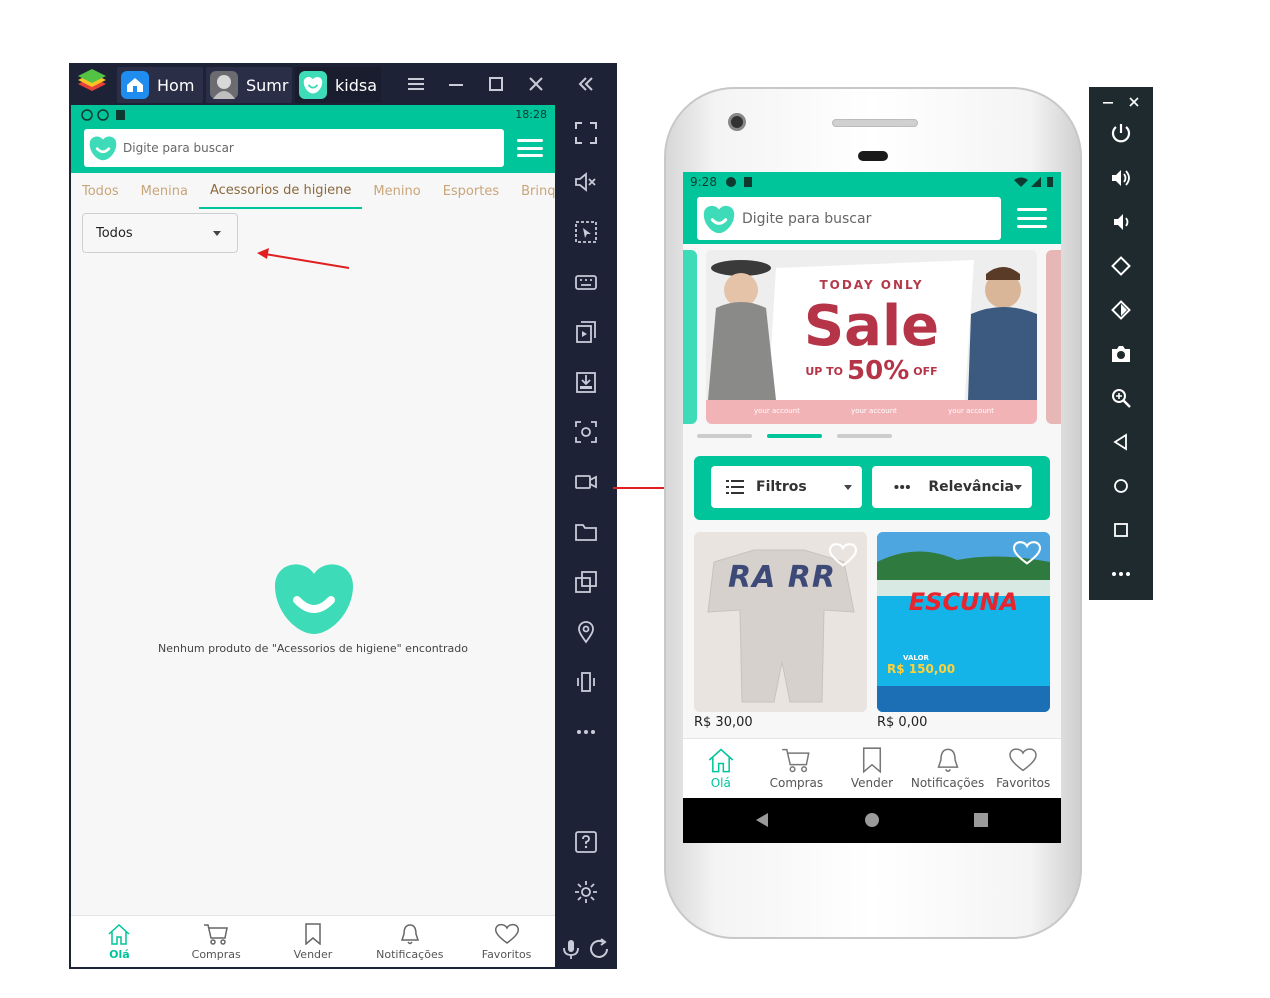  I want to click on fullscreen-icon, so click(586, 133).